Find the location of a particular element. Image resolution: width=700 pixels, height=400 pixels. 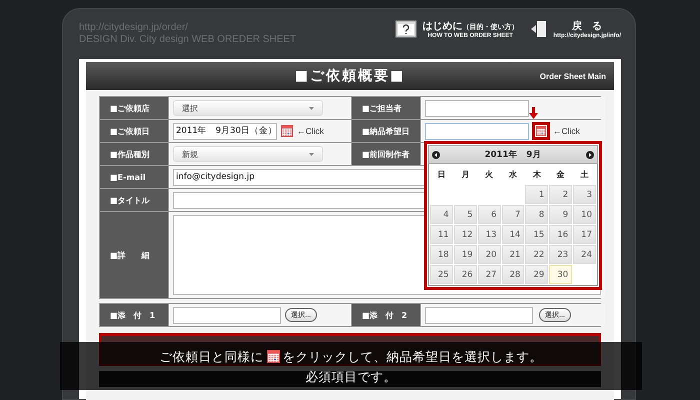

weekday-label: 金 is located at coordinates (561, 175).